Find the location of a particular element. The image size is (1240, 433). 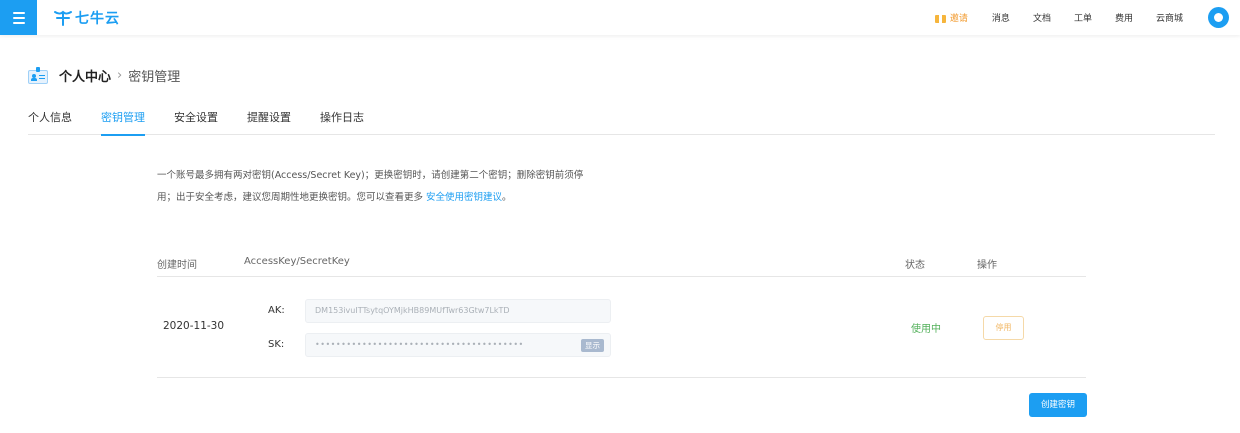

secret-key-masked: •••••••••••••••••••••••••••••••••••••••• is located at coordinates (419, 344).